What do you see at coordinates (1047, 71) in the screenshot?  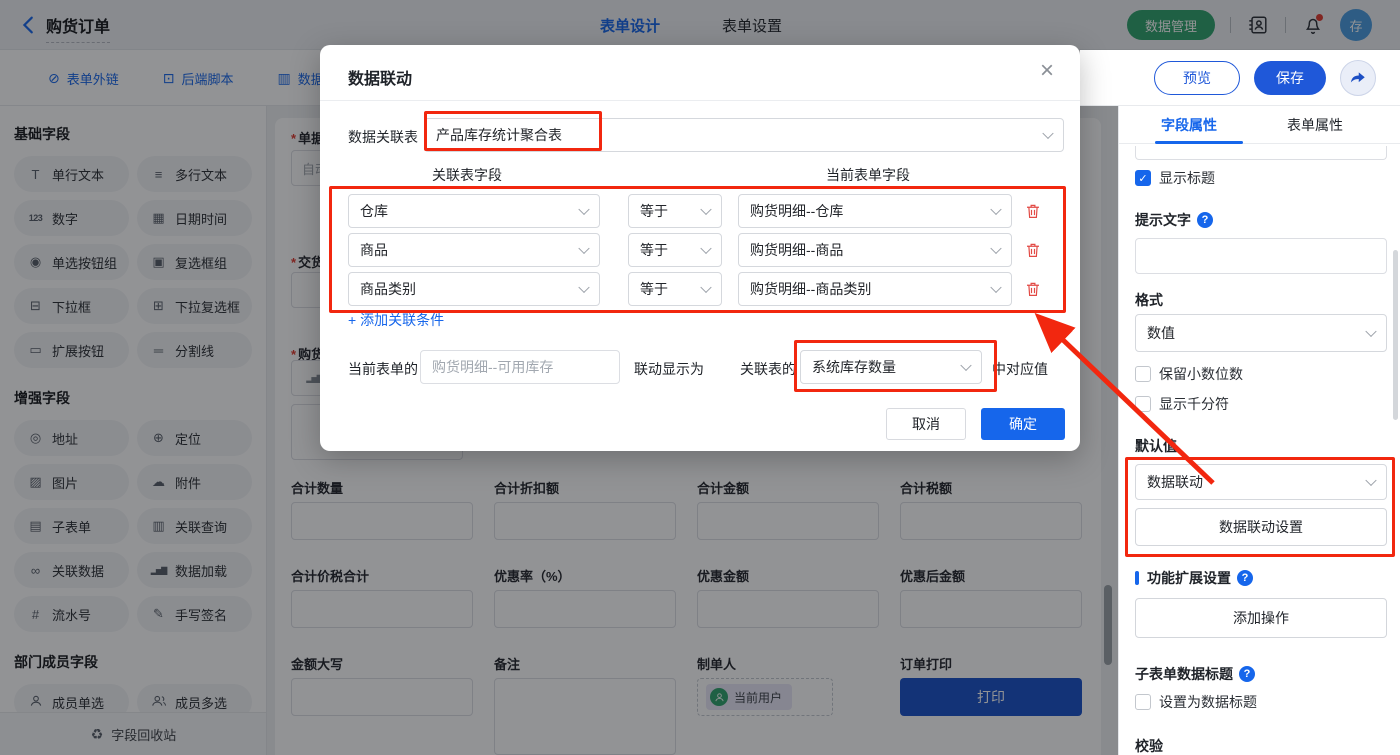 I see `close-icon: ×` at bounding box center [1047, 71].